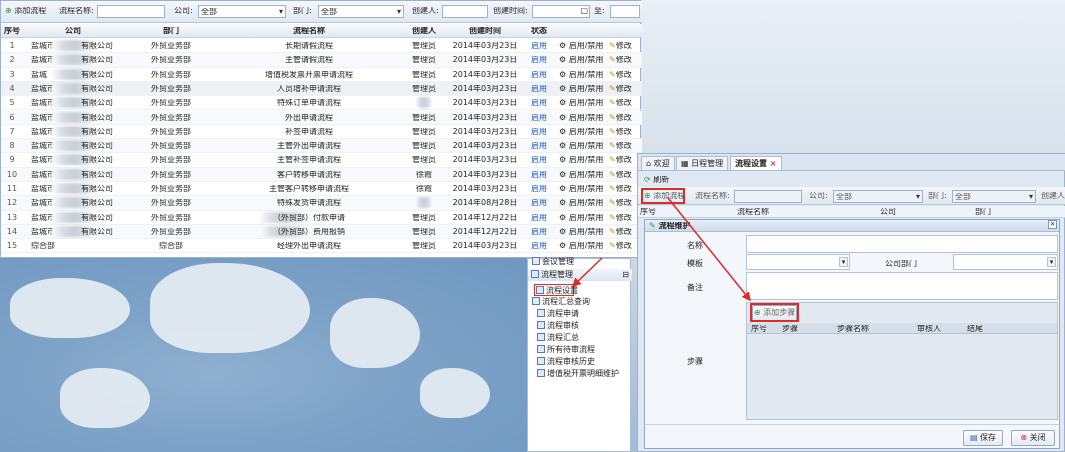  I want to click on annotation-arrows, so click(661, 249).